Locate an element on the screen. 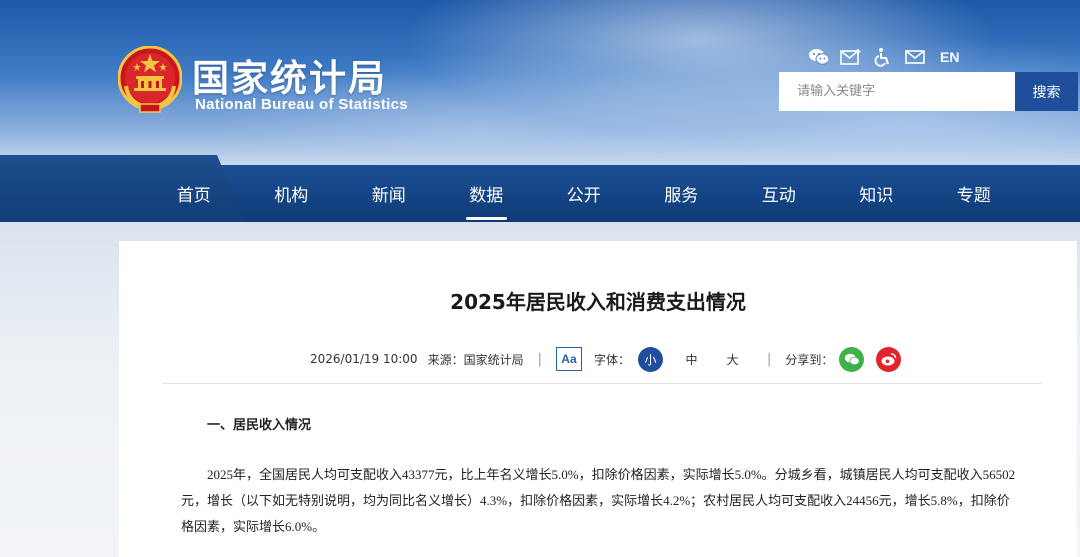 Image resolution: width=1080 pixels, height=557 pixels. content-divider is located at coordinates (602, 383).